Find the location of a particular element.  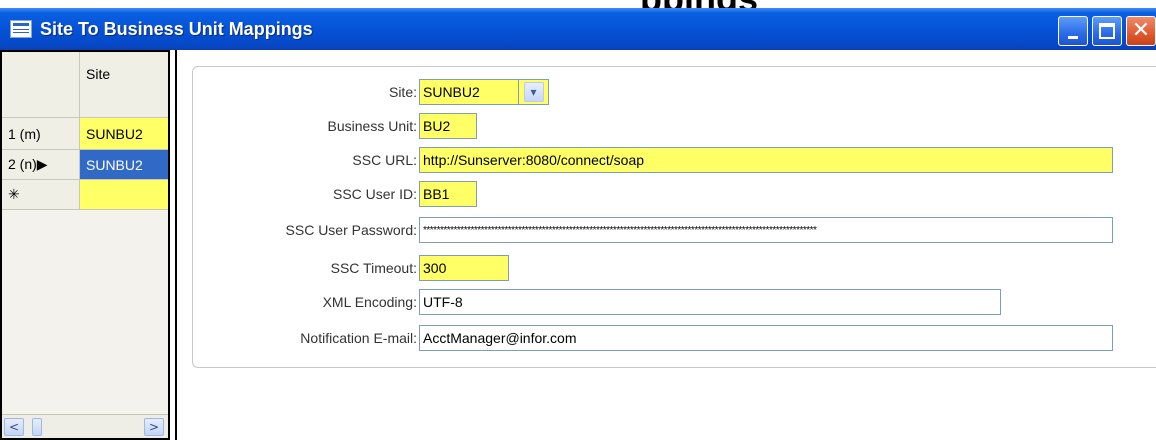

chevron-down-icon: ▾ is located at coordinates (533, 92).